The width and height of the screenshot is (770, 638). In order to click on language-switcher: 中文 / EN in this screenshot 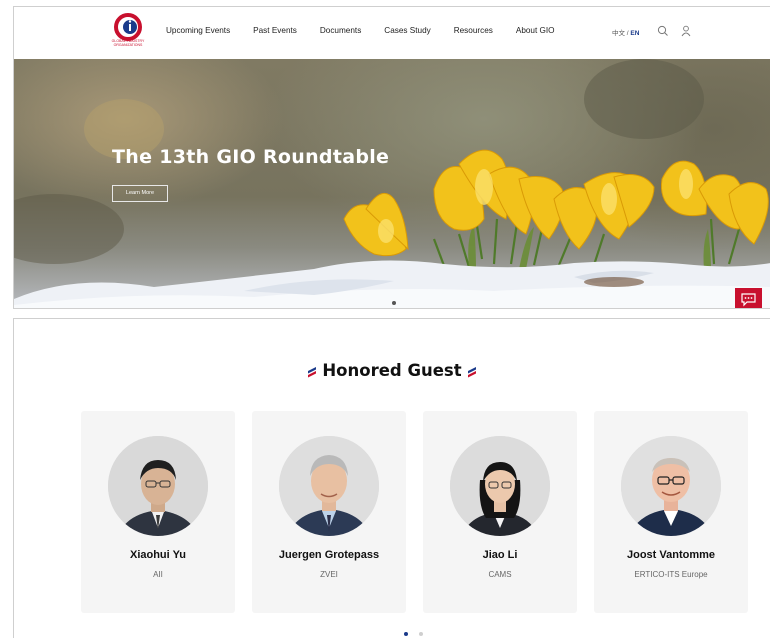, I will do `click(625, 32)`.